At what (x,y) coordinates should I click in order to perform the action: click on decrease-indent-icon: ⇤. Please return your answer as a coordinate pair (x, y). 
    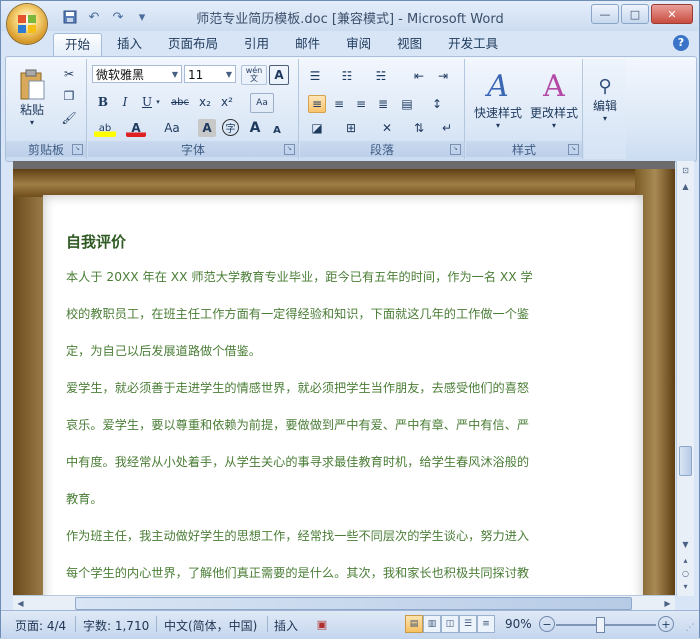
    Looking at the image, I should click on (419, 76).